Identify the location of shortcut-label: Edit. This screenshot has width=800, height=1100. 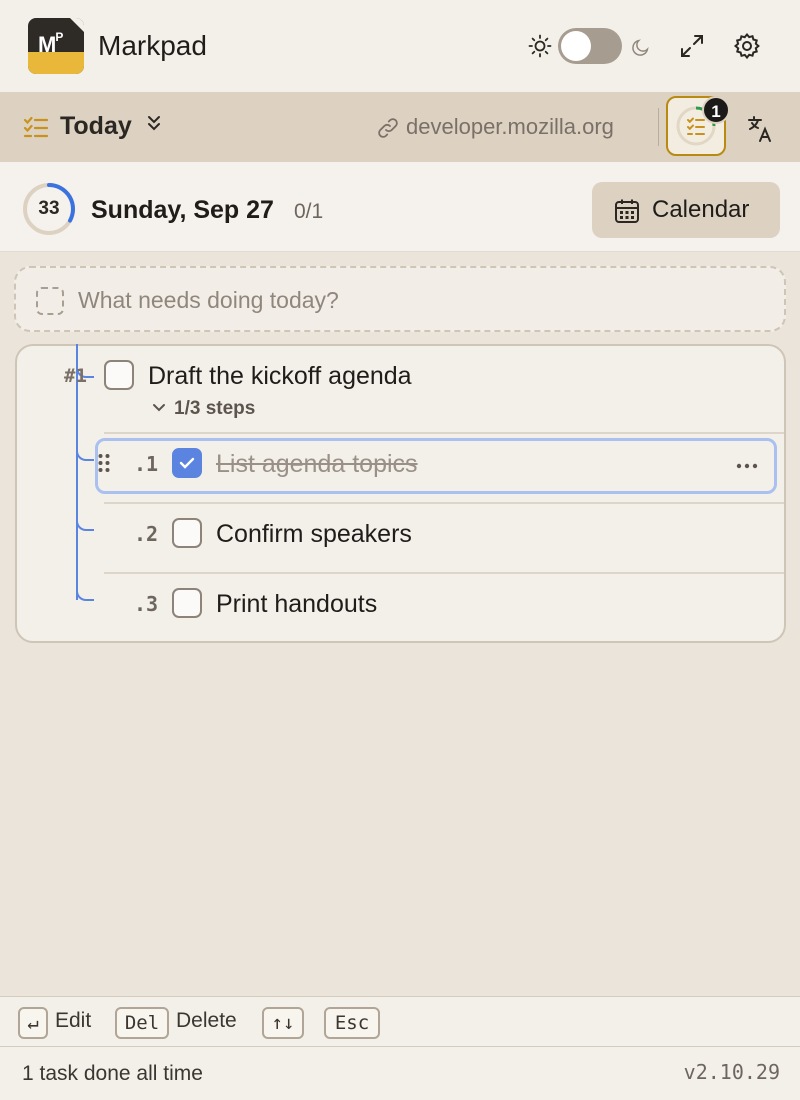
(73, 1020).